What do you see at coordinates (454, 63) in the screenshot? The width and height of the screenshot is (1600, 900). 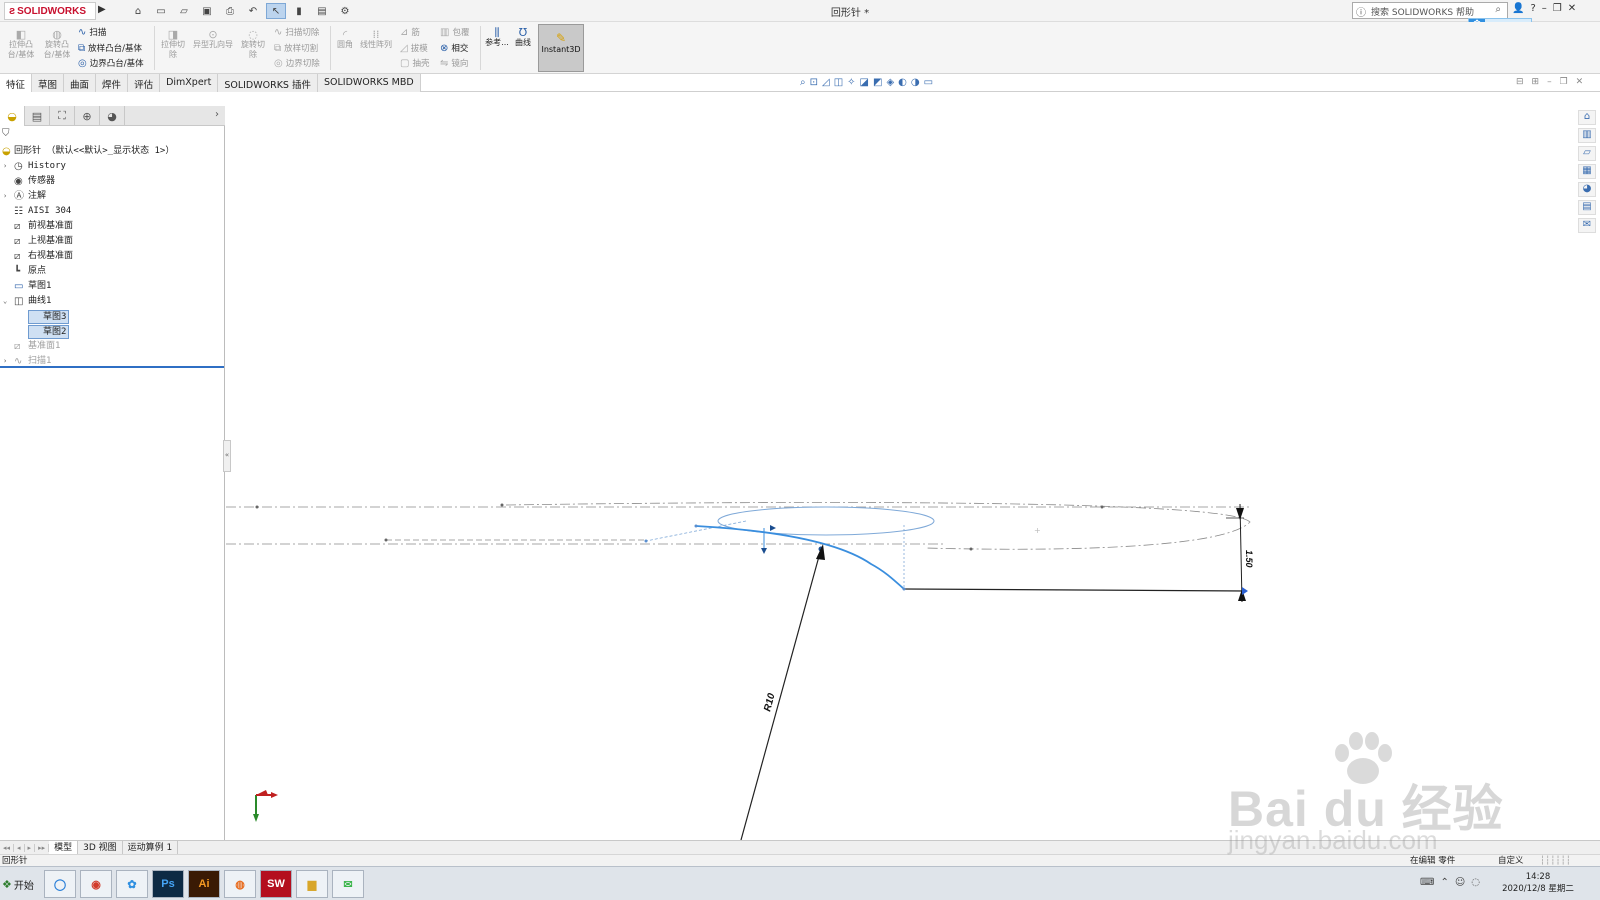 I see `mirror-button: ⇋ 镜向` at bounding box center [454, 63].